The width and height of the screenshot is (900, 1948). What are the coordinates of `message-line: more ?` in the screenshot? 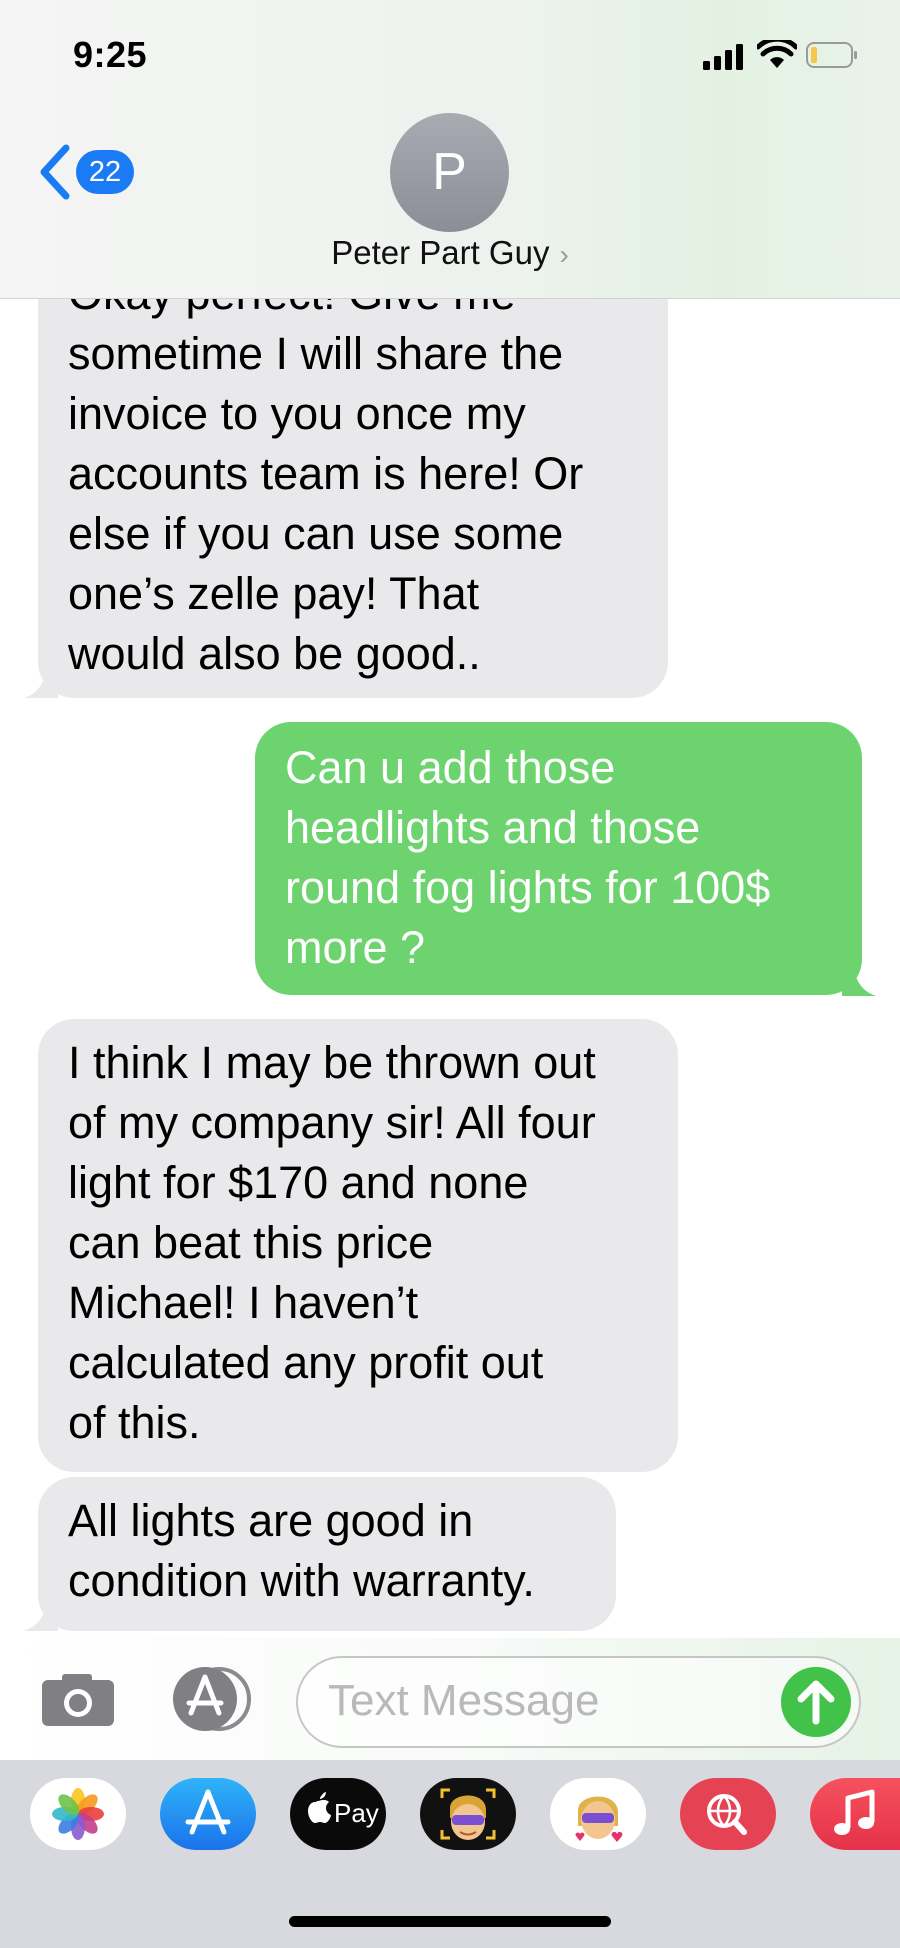 It's located at (355, 947).